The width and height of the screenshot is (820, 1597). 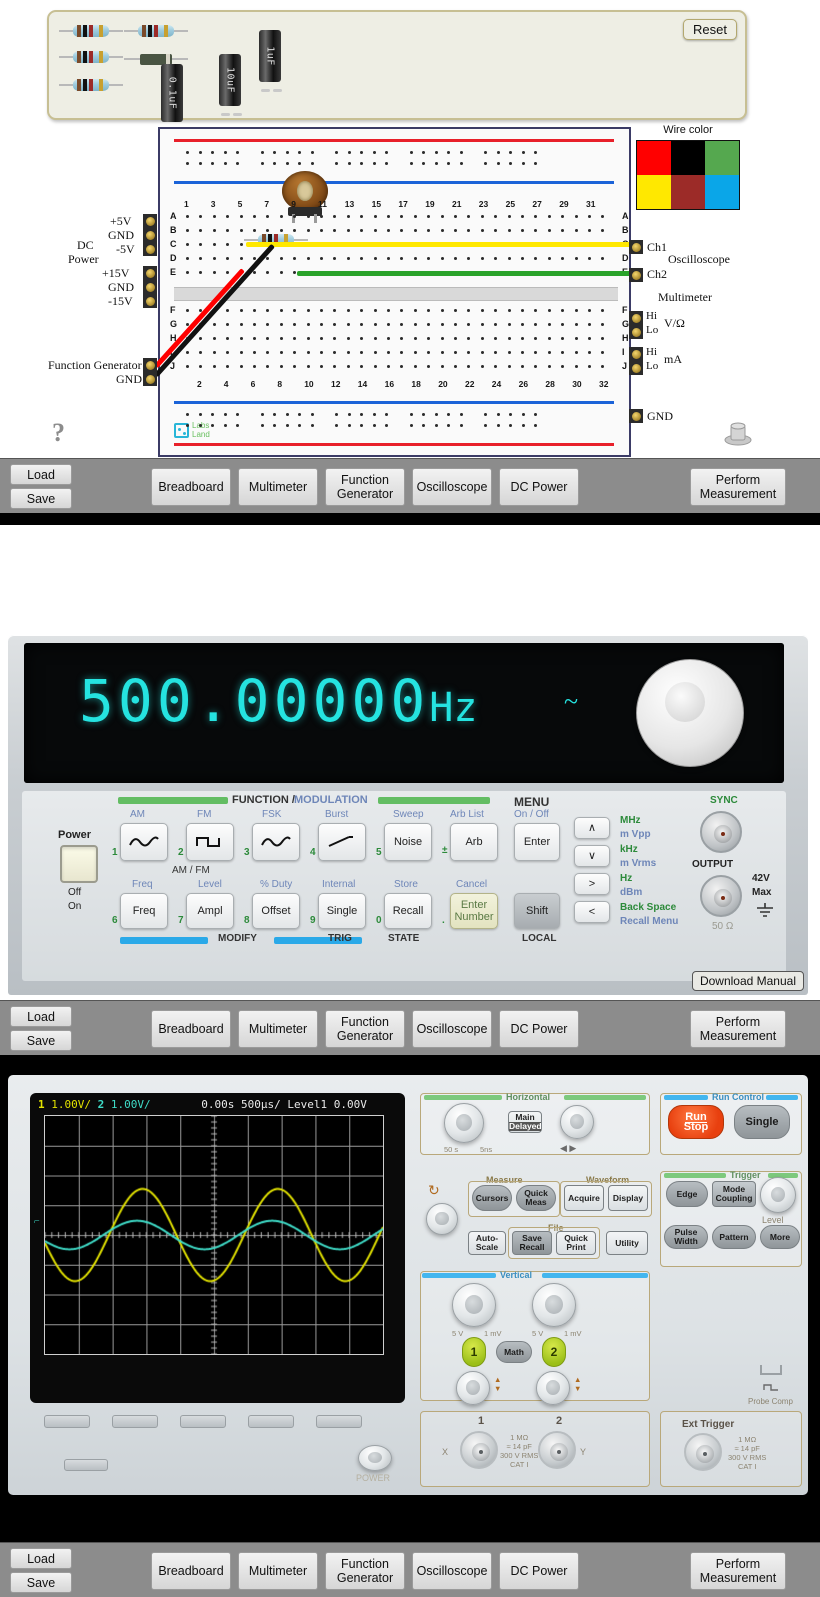 I want to click on channel-2-button: 2, so click(x=554, y=1352).